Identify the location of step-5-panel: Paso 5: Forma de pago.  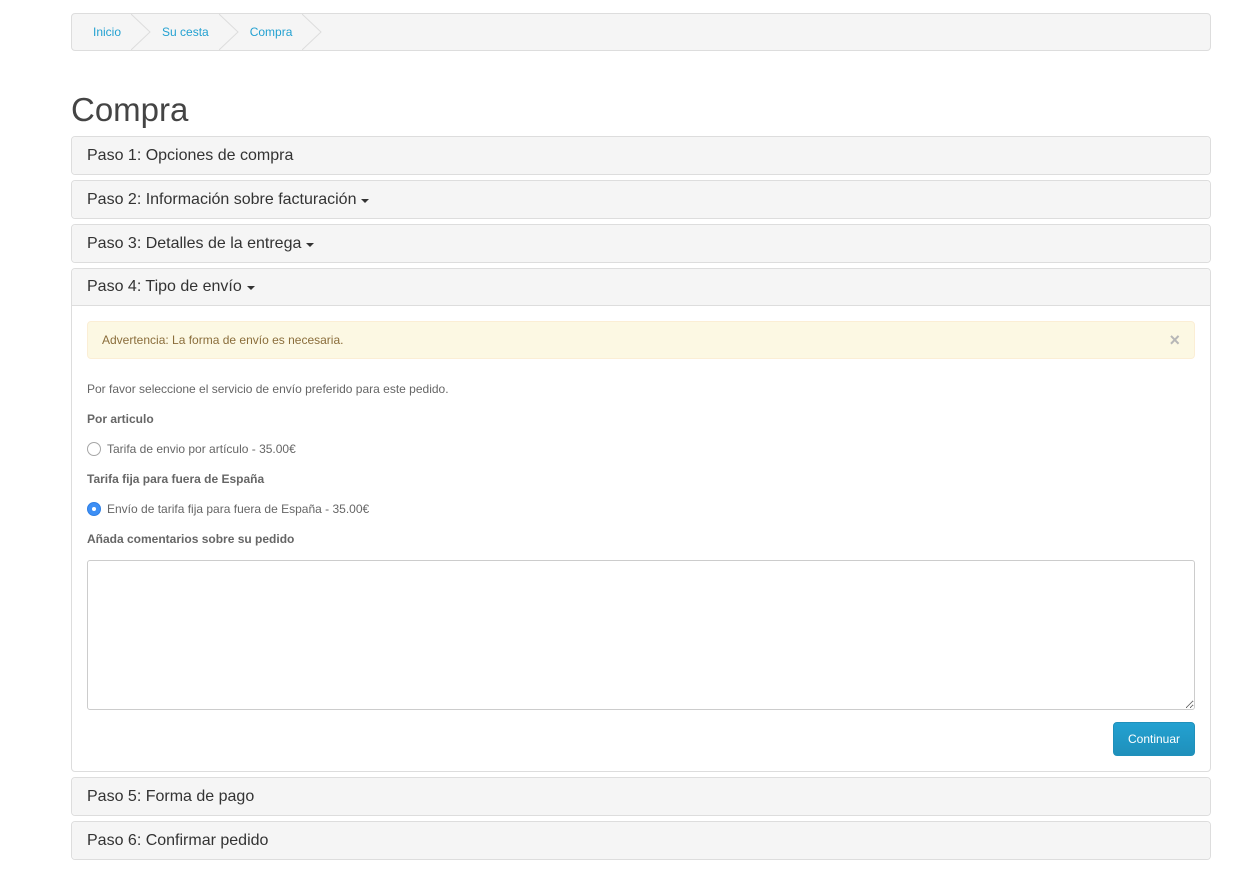
(641, 796).